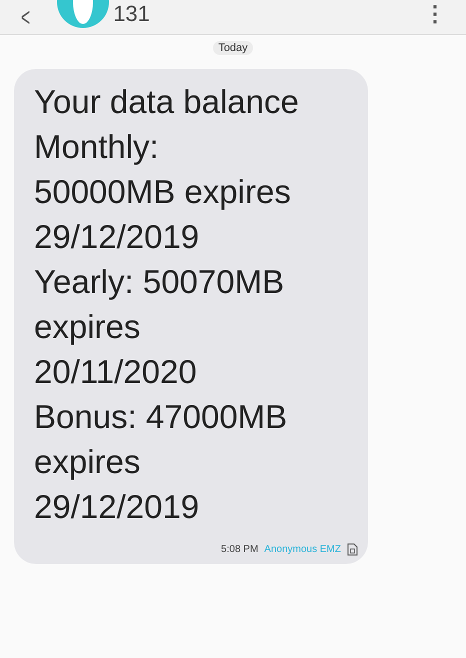  What do you see at coordinates (435, 14) in the screenshot?
I see `menu-button: ⋮` at bounding box center [435, 14].